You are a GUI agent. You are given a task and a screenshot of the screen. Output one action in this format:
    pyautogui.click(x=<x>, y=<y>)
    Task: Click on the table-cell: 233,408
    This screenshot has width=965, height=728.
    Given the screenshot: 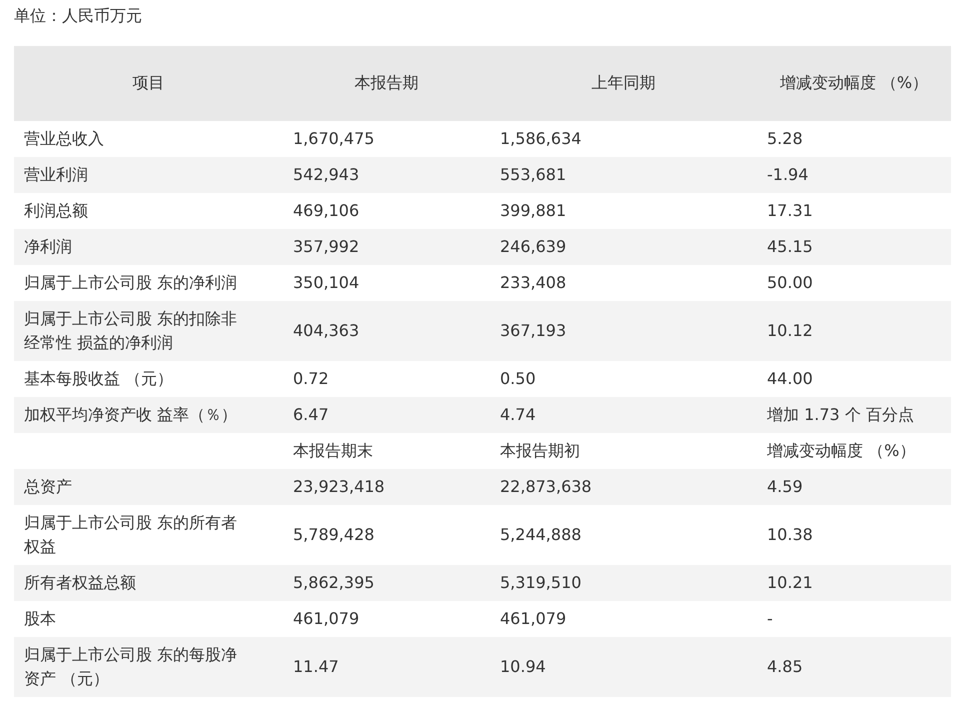 What is the action you would take?
    pyautogui.click(x=623, y=283)
    